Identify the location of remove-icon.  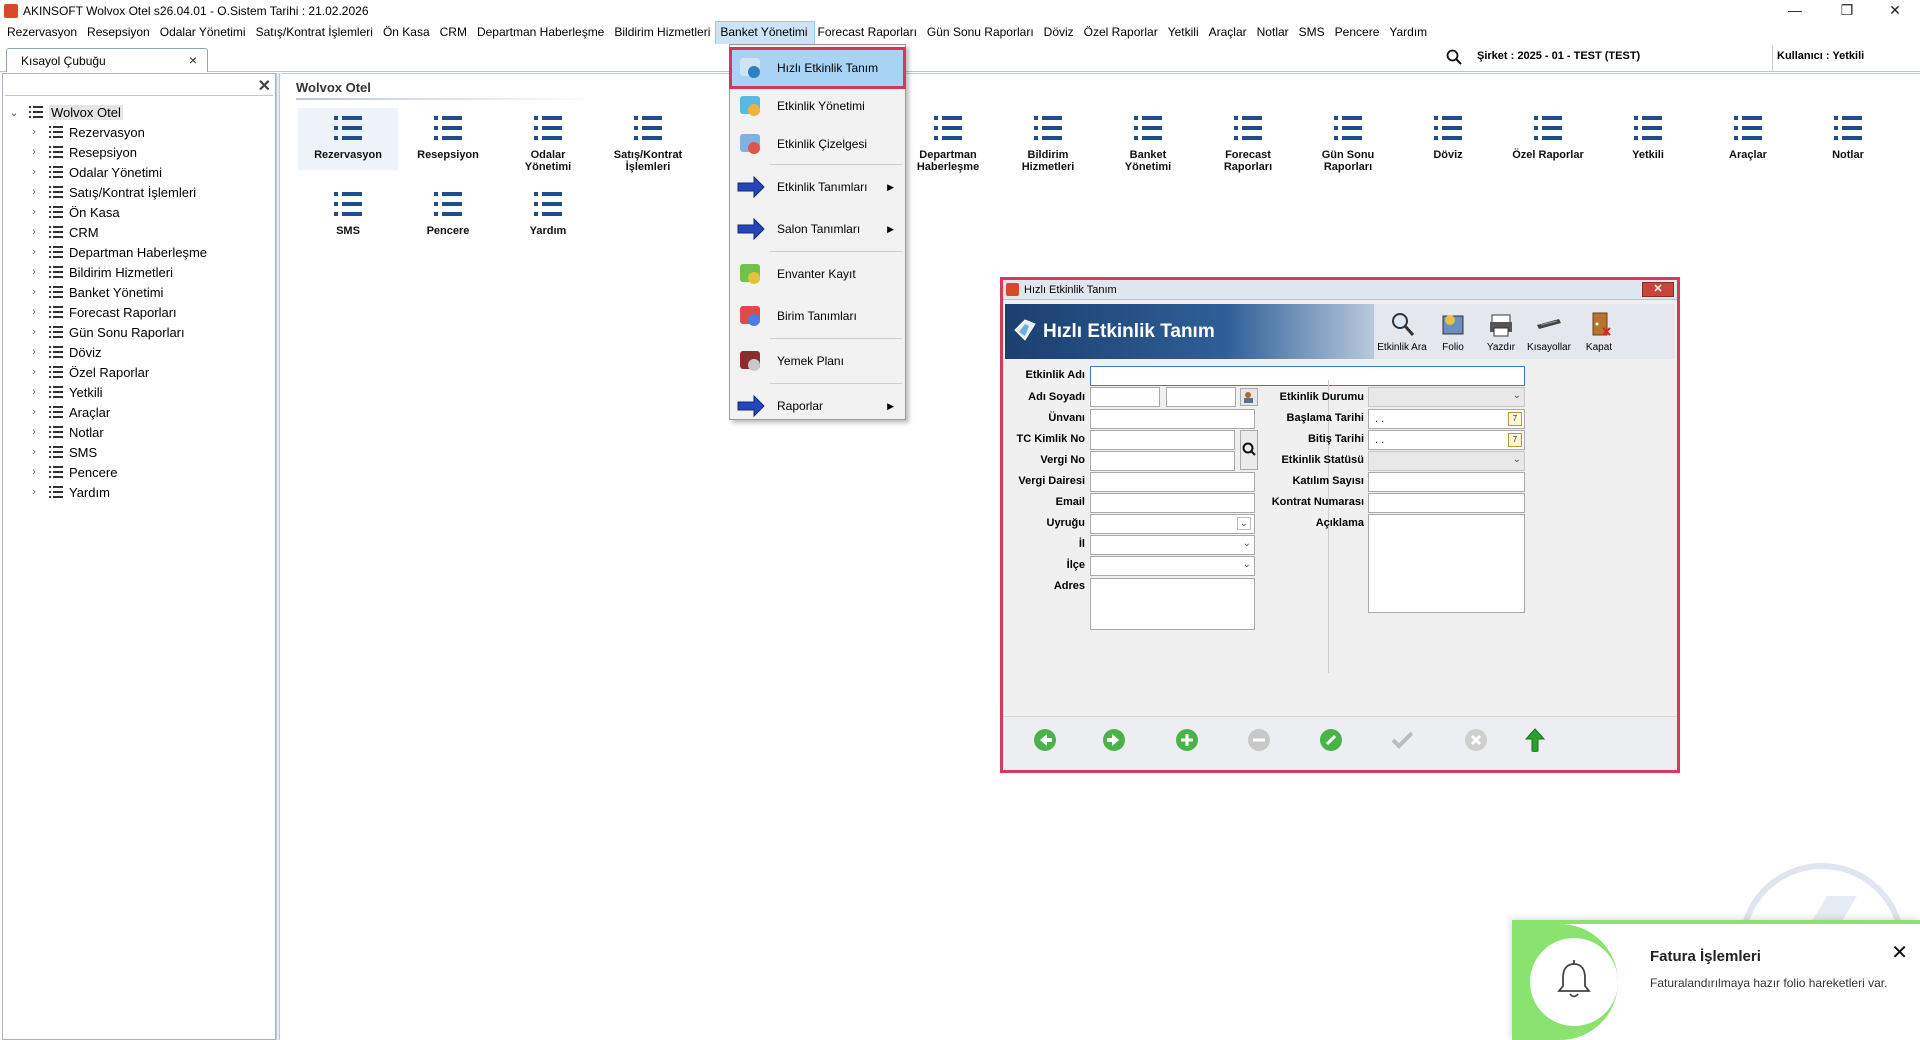
(1259, 740).